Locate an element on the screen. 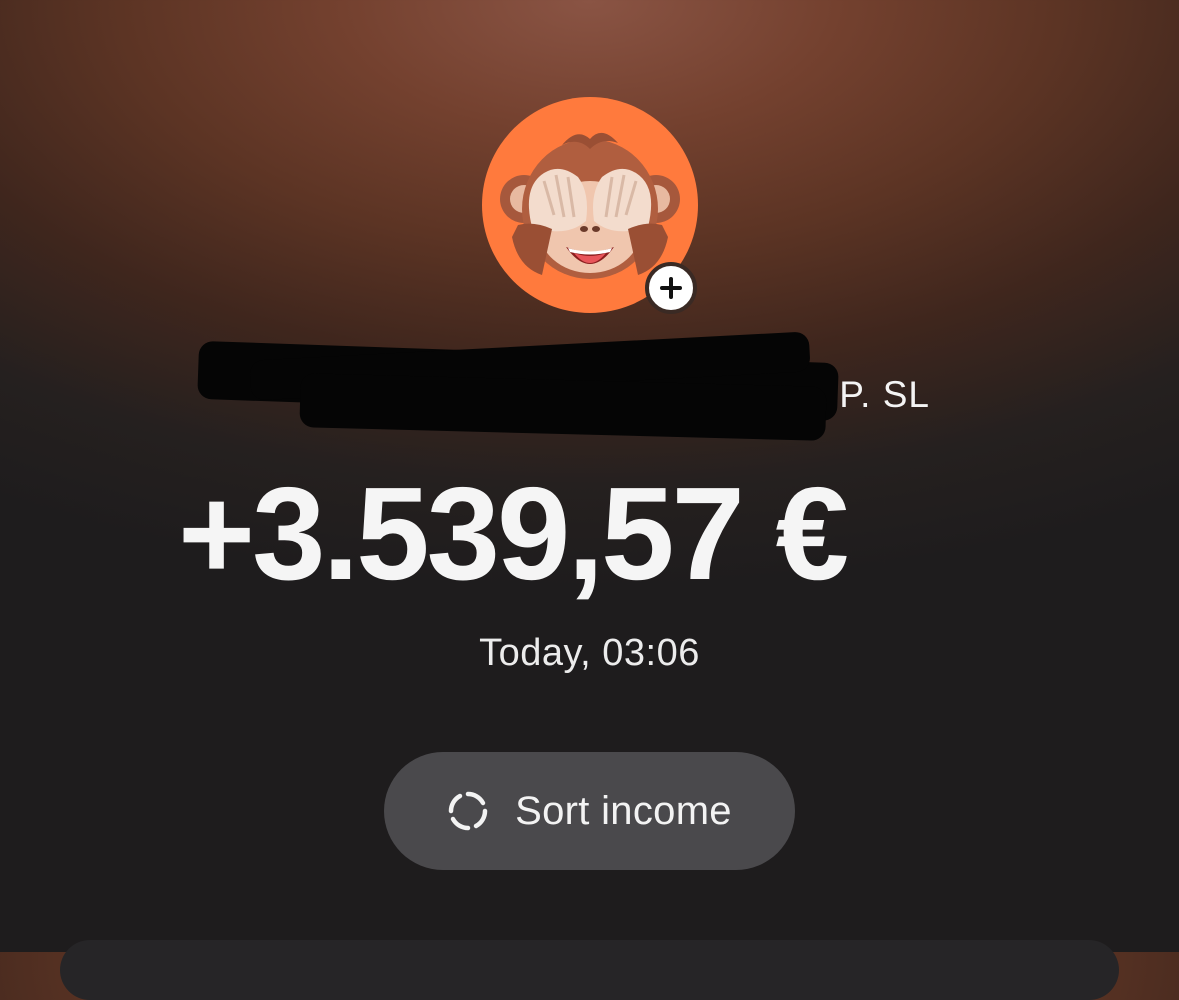 This screenshot has width=1179, height=1000. details-card is located at coordinates (589, 970).